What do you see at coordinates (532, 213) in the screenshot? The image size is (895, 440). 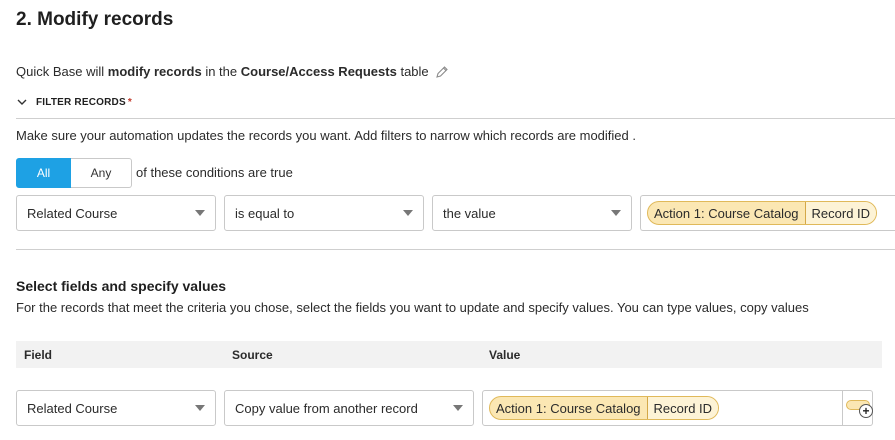 I see `filter-value-type-select: the value` at bounding box center [532, 213].